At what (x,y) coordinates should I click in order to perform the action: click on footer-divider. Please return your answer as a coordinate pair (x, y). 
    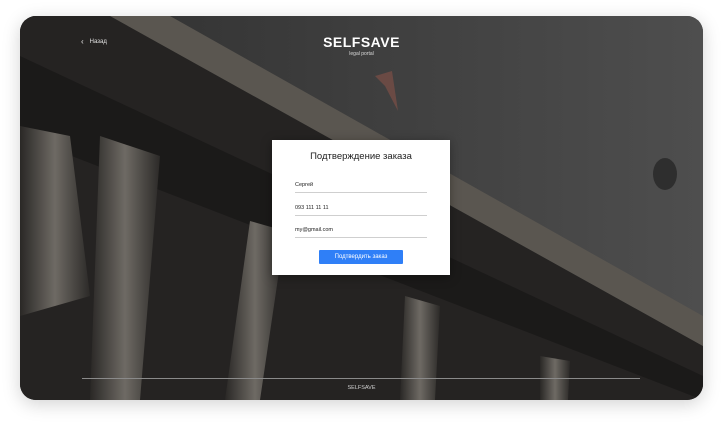
    Looking at the image, I should click on (361, 378).